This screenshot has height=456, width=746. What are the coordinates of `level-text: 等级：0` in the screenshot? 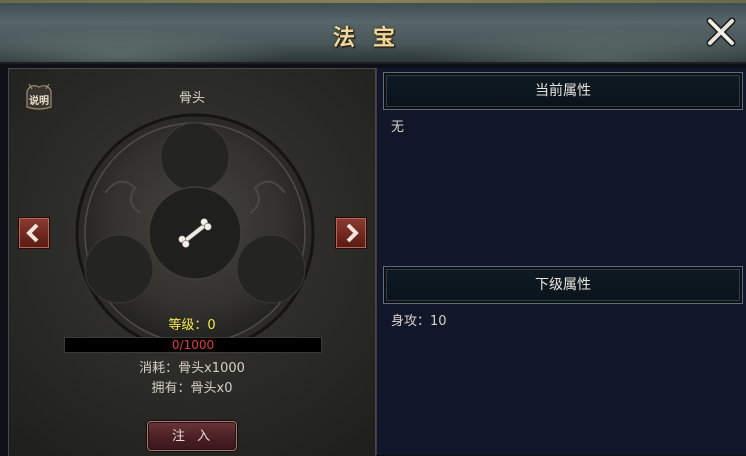 It's located at (192, 325).